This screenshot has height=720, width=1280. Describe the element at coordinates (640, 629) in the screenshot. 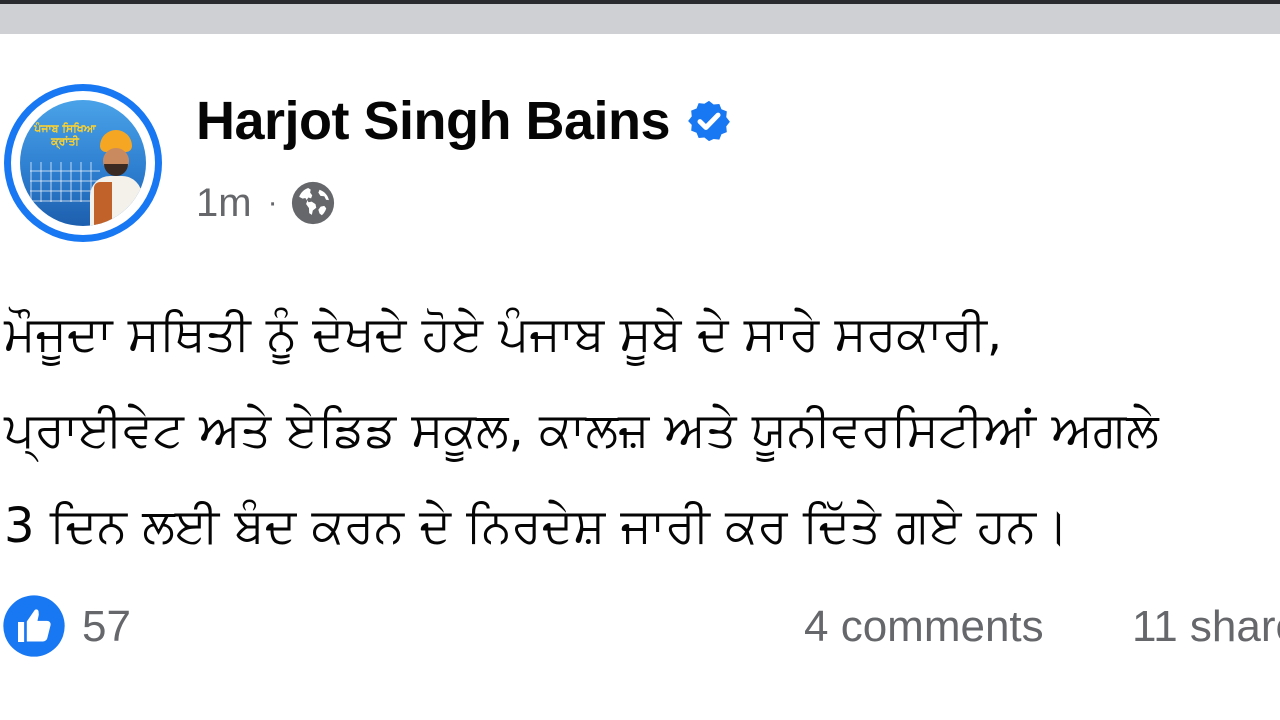

I see `post-footer: 57 4 comments 11 shares` at that location.